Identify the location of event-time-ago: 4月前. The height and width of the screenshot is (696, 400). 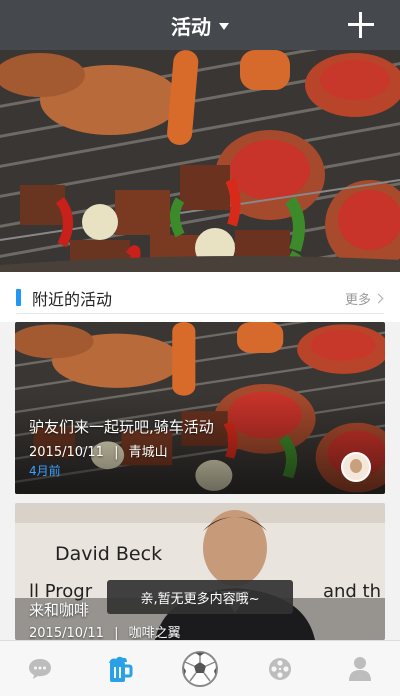
(45, 471).